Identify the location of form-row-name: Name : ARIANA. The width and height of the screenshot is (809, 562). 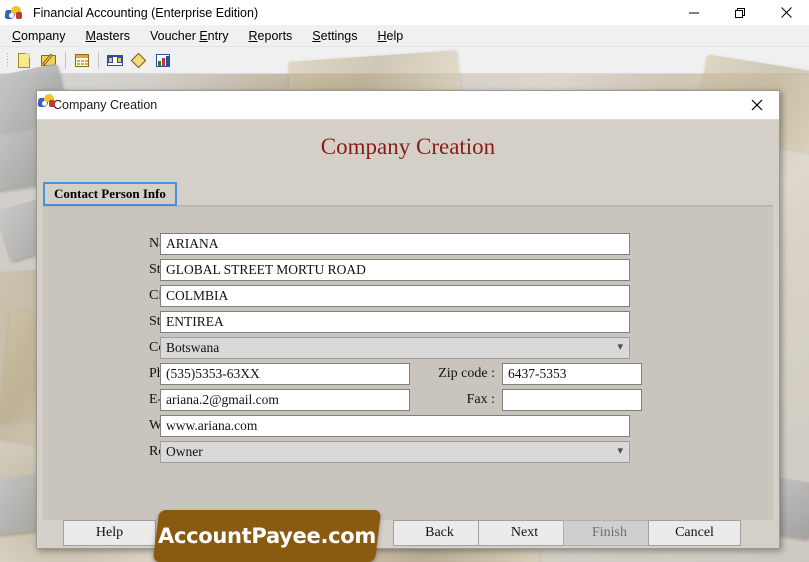
(408, 243).